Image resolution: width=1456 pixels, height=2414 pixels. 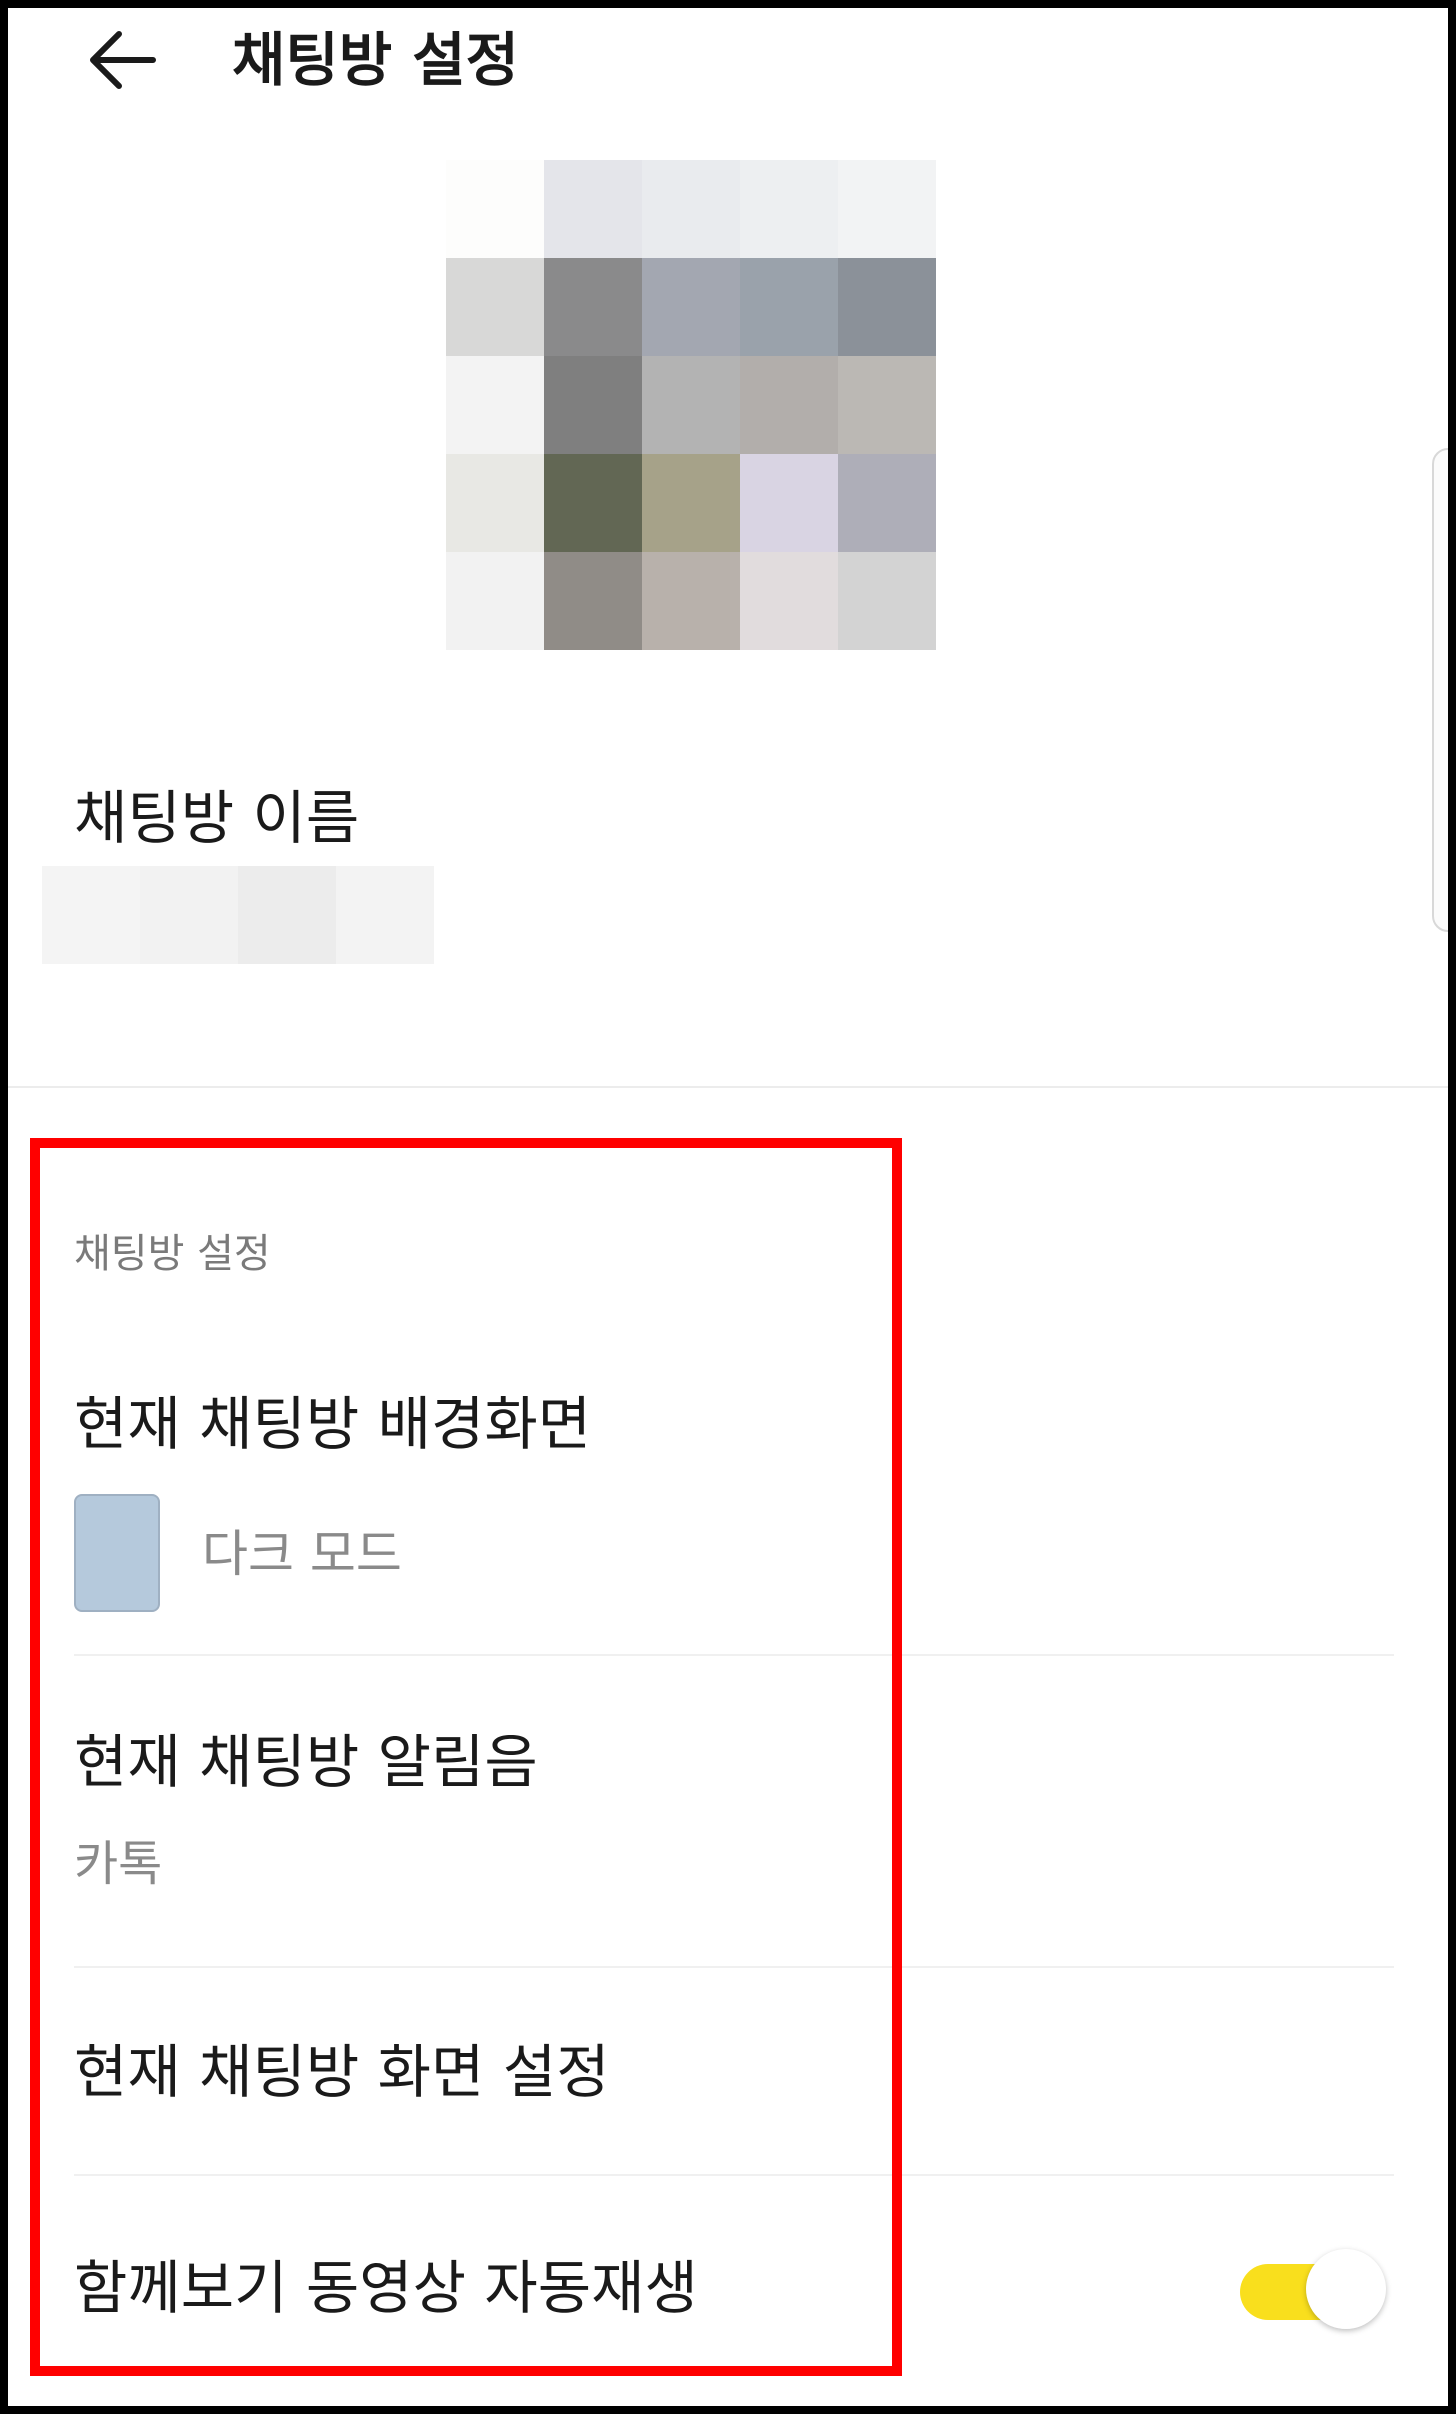 What do you see at coordinates (118, 1864) in the screenshot?
I see `notification-setting-value: 카톡` at bounding box center [118, 1864].